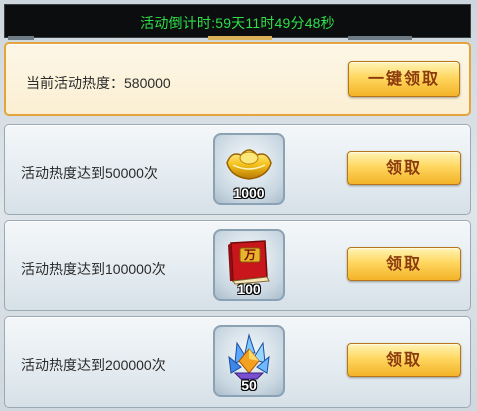 This screenshot has width=477, height=411. What do you see at coordinates (249, 255) in the screenshot?
I see `book-character: 万` at bounding box center [249, 255].